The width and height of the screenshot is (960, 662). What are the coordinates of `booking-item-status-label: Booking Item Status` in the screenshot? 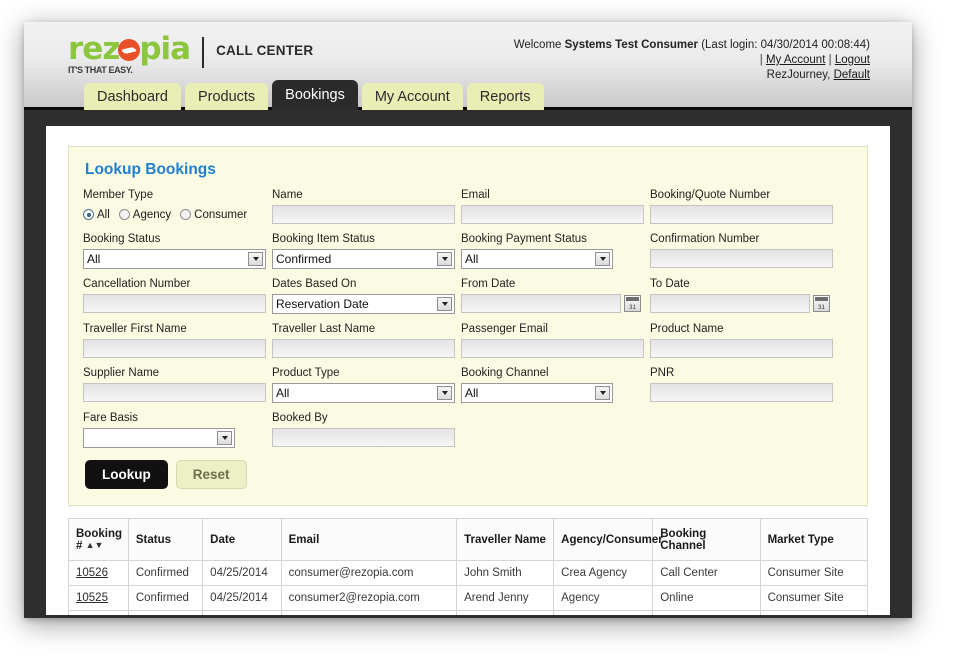 It's located at (323, 239).